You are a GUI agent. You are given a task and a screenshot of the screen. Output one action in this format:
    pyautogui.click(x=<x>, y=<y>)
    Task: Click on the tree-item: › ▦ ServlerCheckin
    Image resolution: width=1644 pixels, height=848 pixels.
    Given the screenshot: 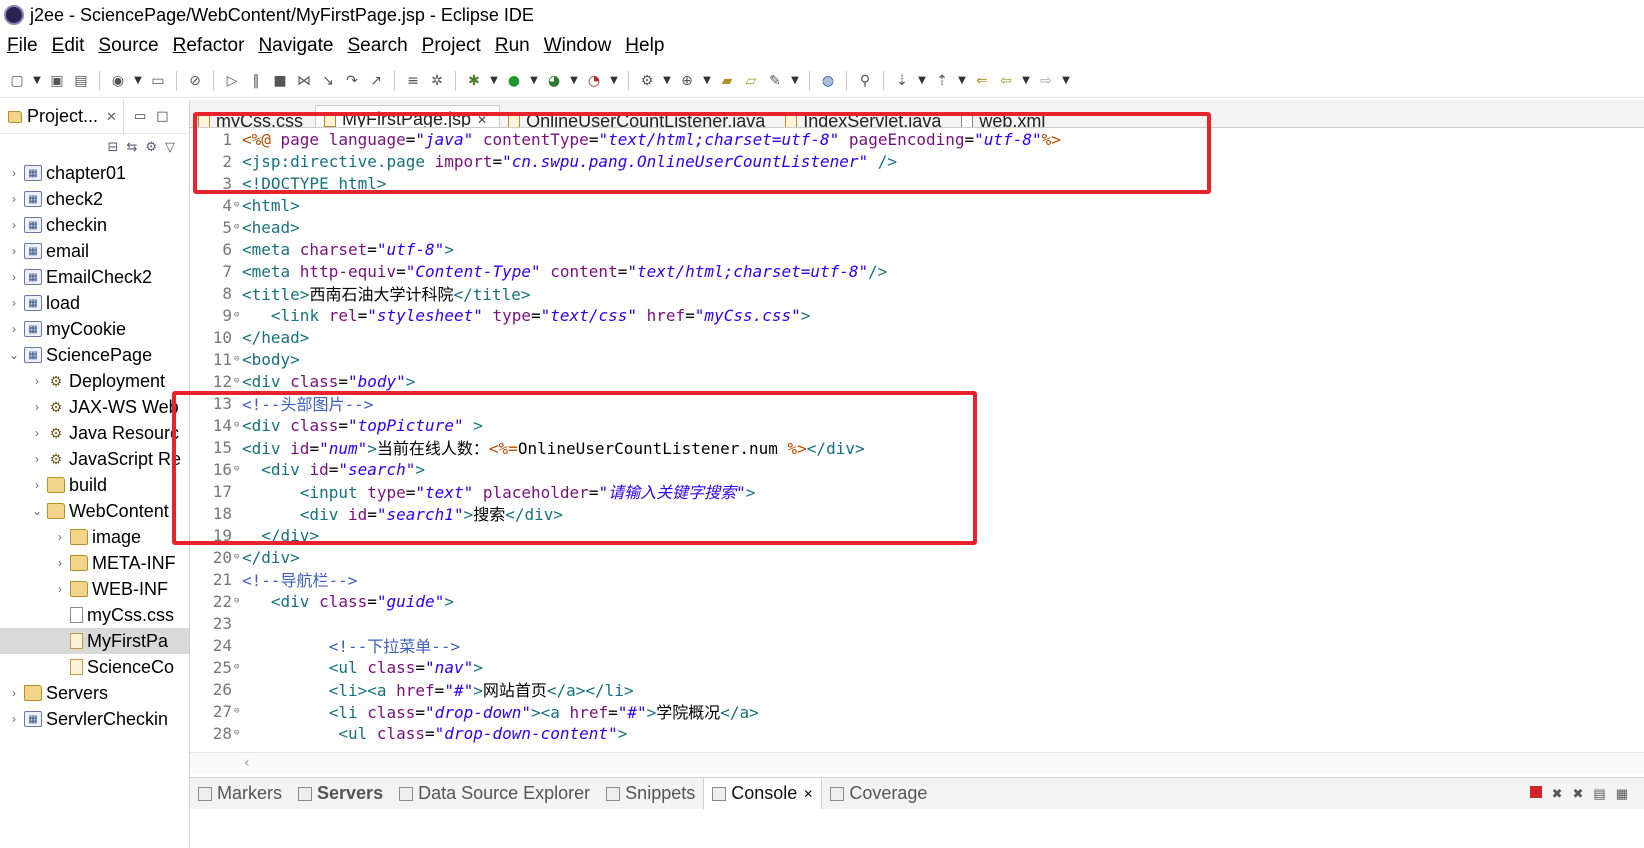 What is the action you would take?
    pyautogui.click(x=94, y=719)
    